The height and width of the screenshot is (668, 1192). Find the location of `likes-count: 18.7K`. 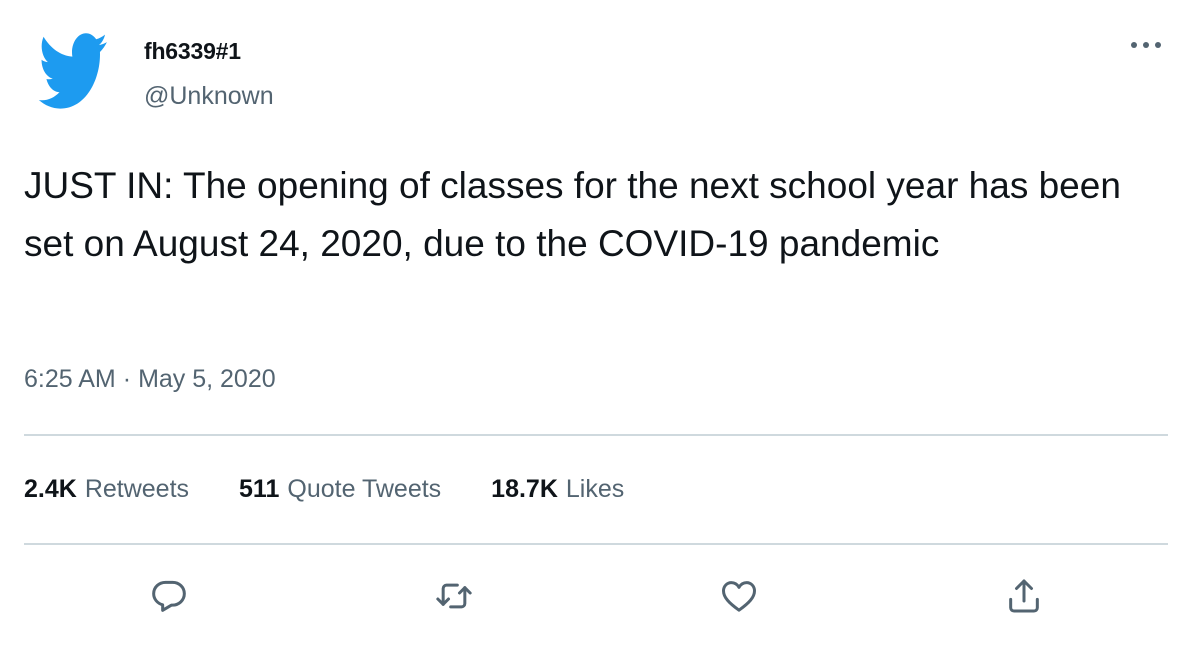

likes-count: 18.7K is located at coordinates (524, 489).